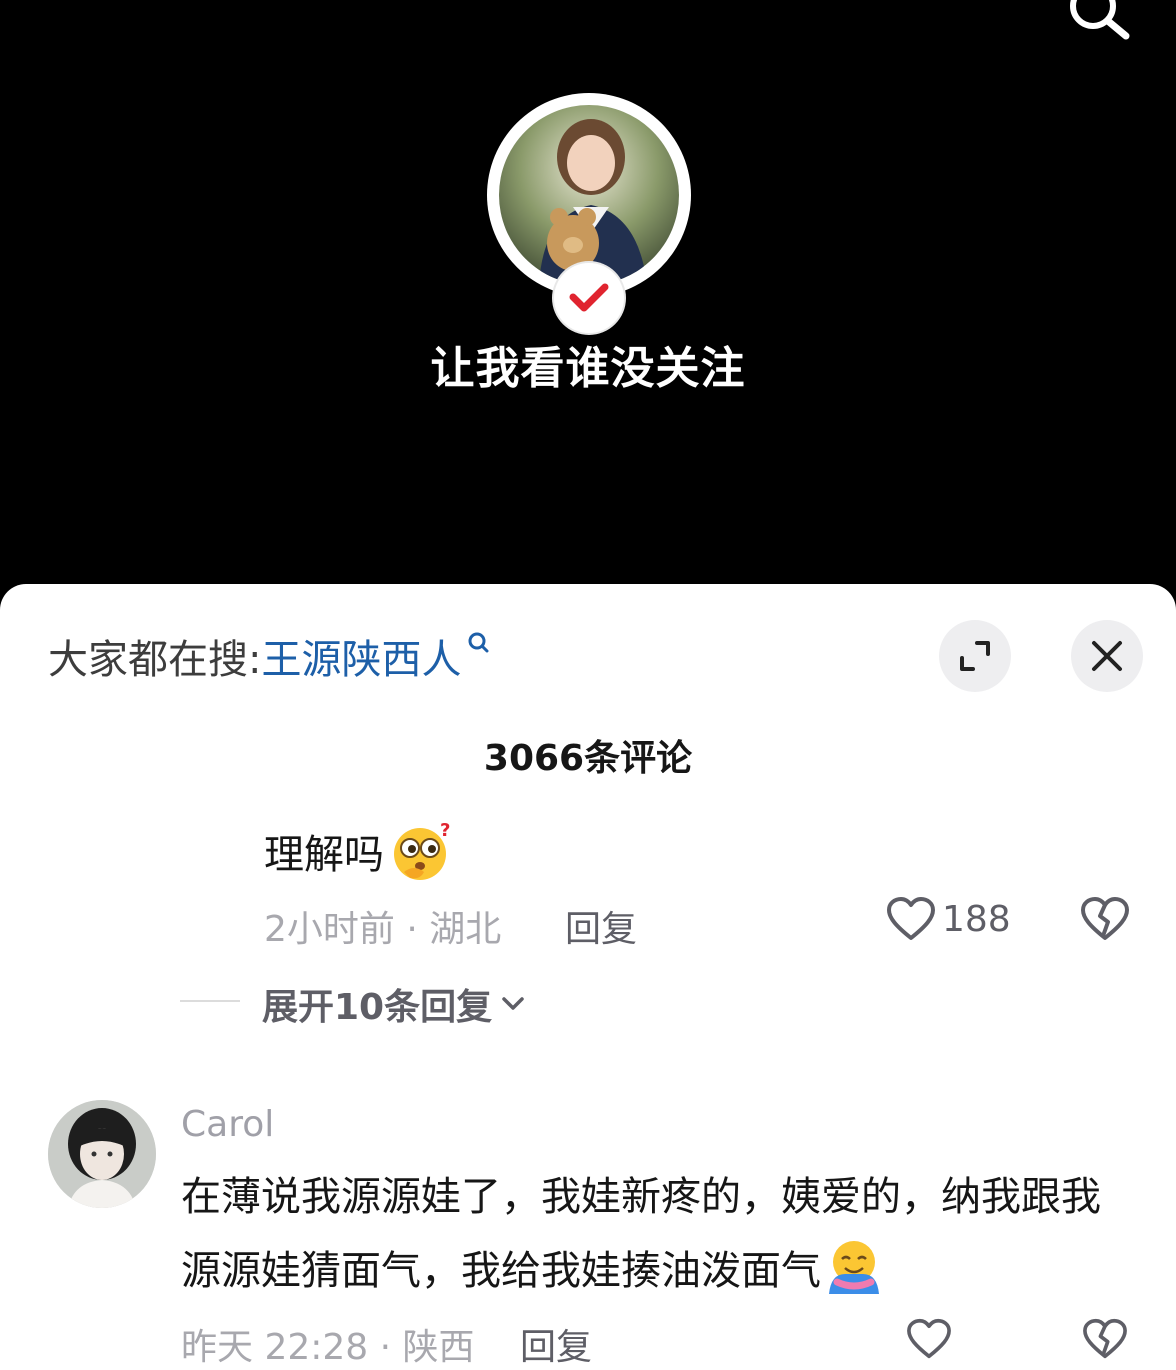  What do you see at coordinates (324, 855) in the screenshot?
I see `comment-body: 理解吗` at bounding box center [324, 855].